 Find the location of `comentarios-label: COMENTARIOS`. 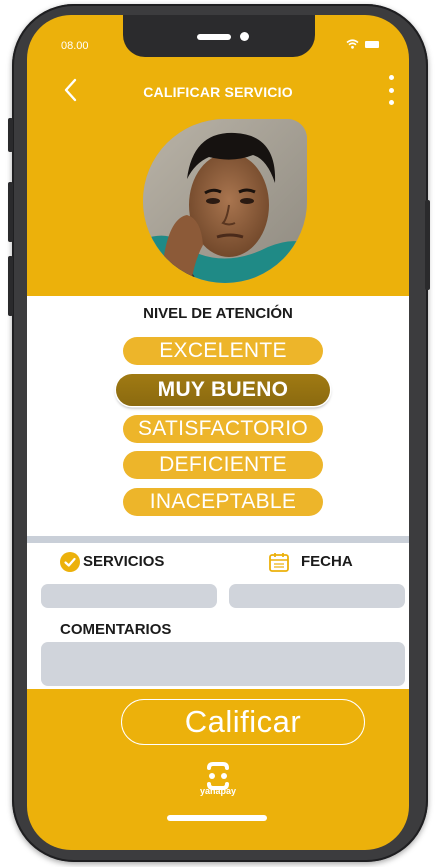

comentarios-label: COMENTARIOS is located at coordinates (116, 629).